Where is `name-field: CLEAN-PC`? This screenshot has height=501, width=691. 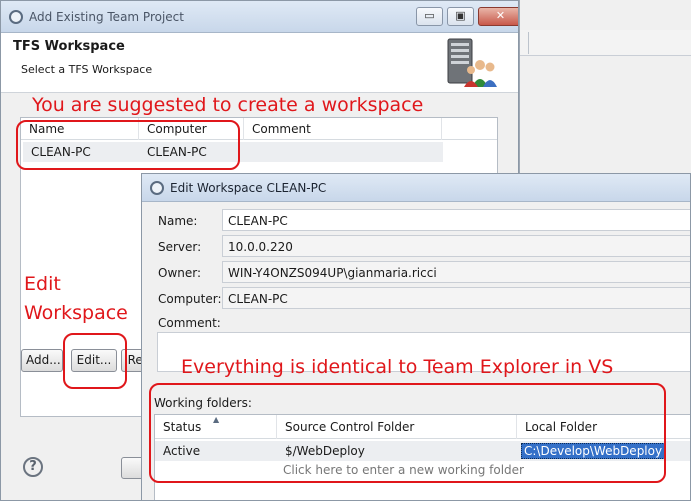 name-field: CLEAN-PC is located at coordinates (456, 220).